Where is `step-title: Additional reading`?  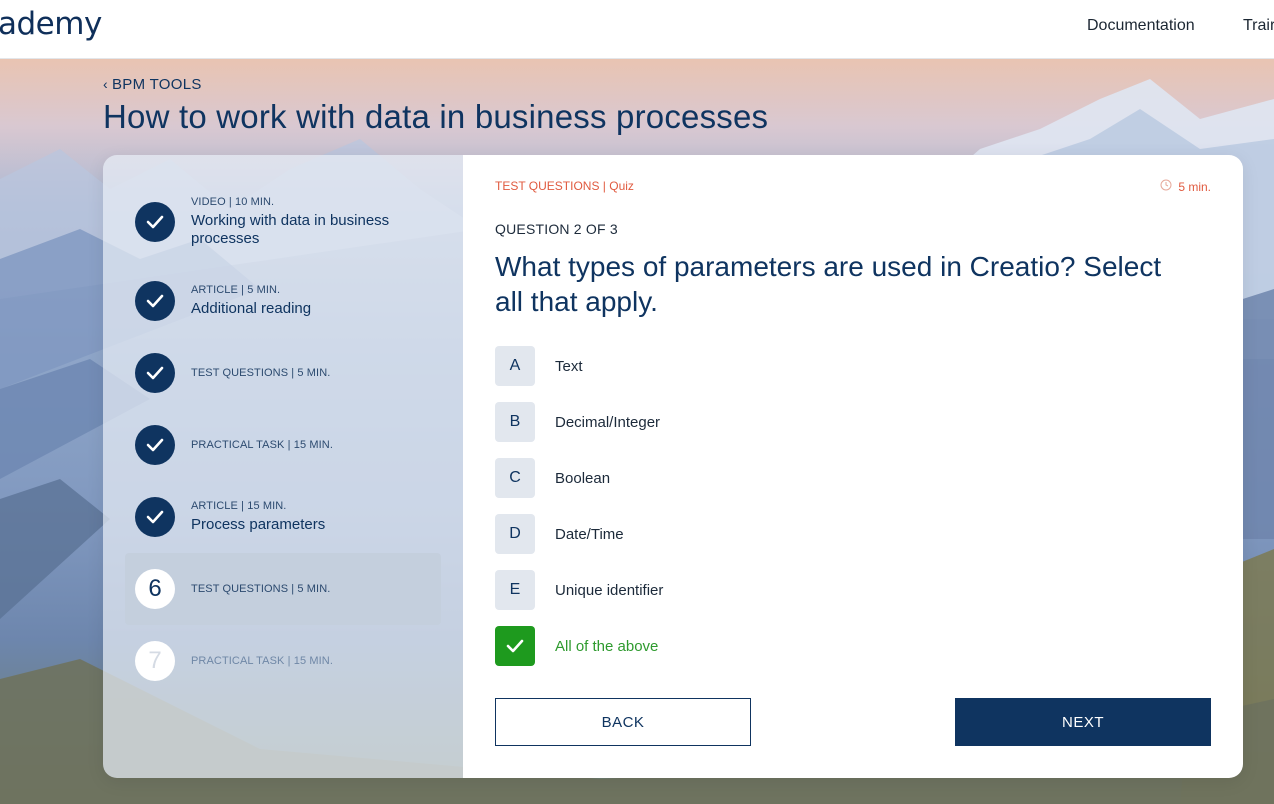
step-title: Additional reading is located at coordinates (251, 308).